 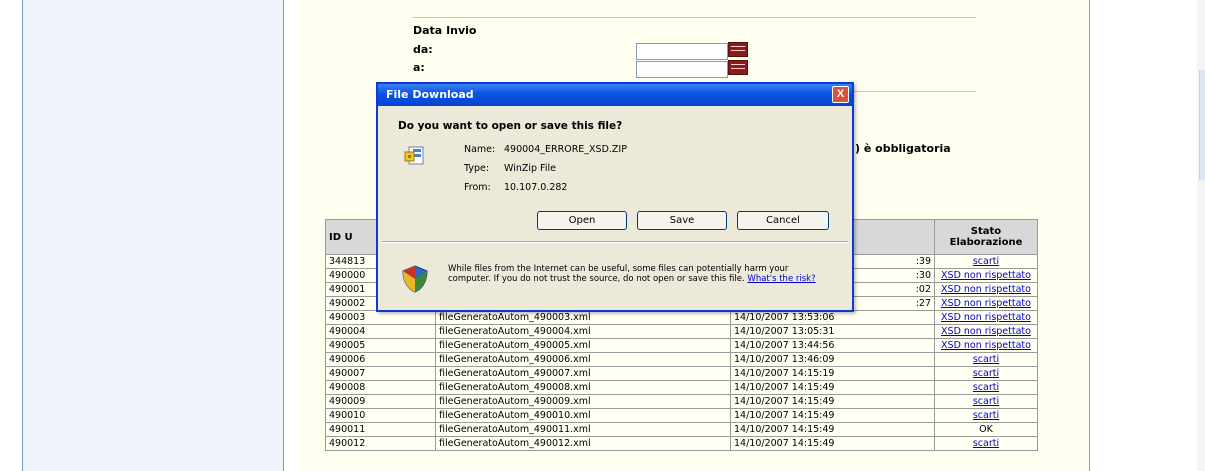 What do you see at coordinates (915, 91) in the screenshot?
I see `form-divider-middle` at bounding box center [915, 91].